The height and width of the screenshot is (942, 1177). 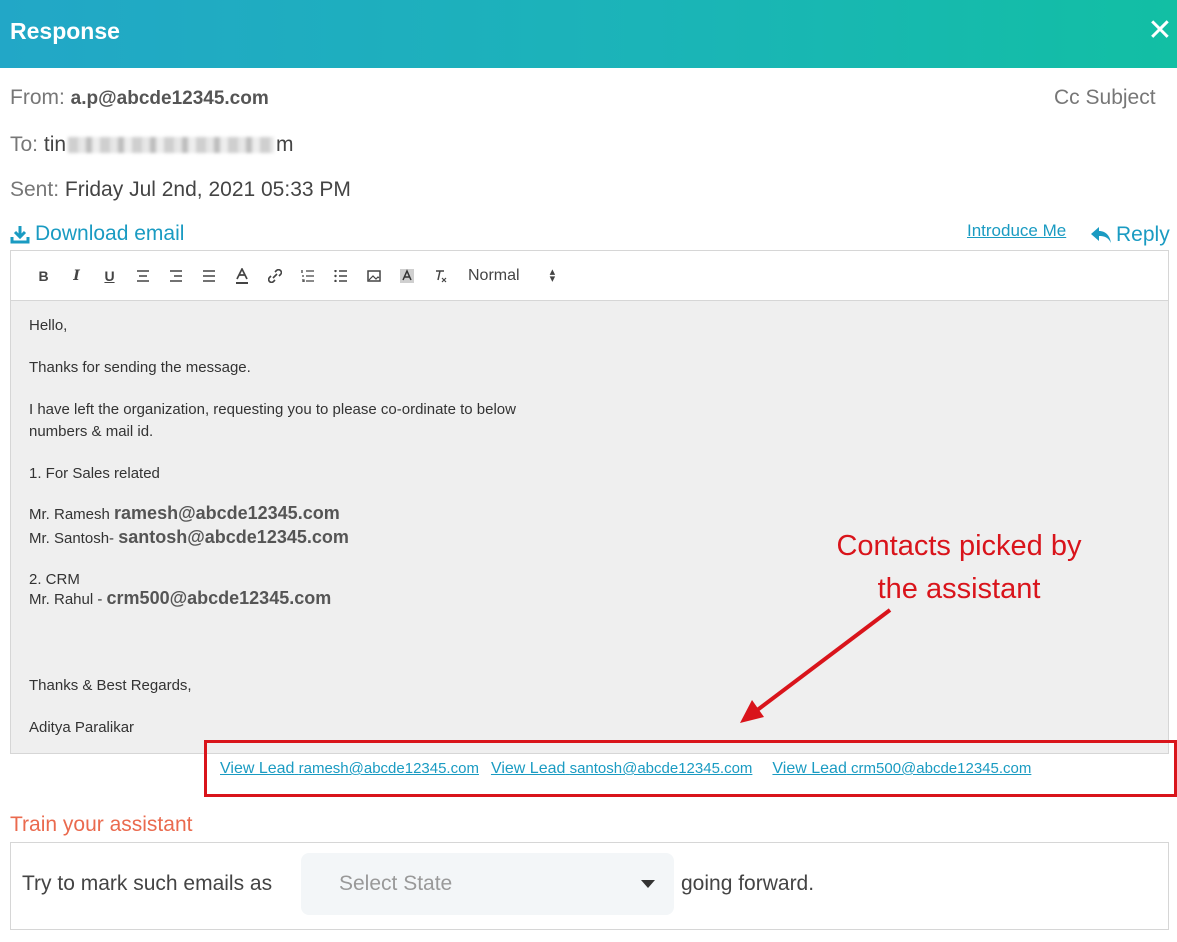 What do you see at coordinates (91, 431) in the screenshot?
I see `body-line2b: numbers & mail id.` at bounding box center [91, 431].